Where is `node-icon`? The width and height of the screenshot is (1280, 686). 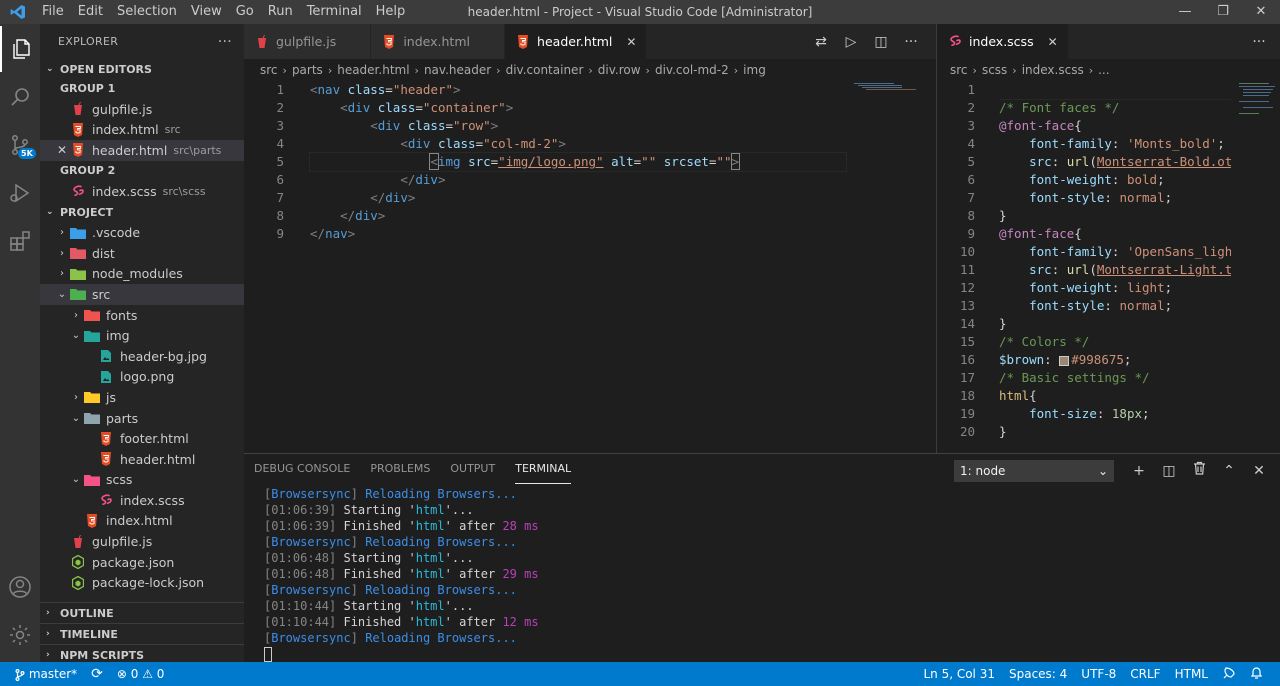
node-icon is located at coordinates (78, 582).